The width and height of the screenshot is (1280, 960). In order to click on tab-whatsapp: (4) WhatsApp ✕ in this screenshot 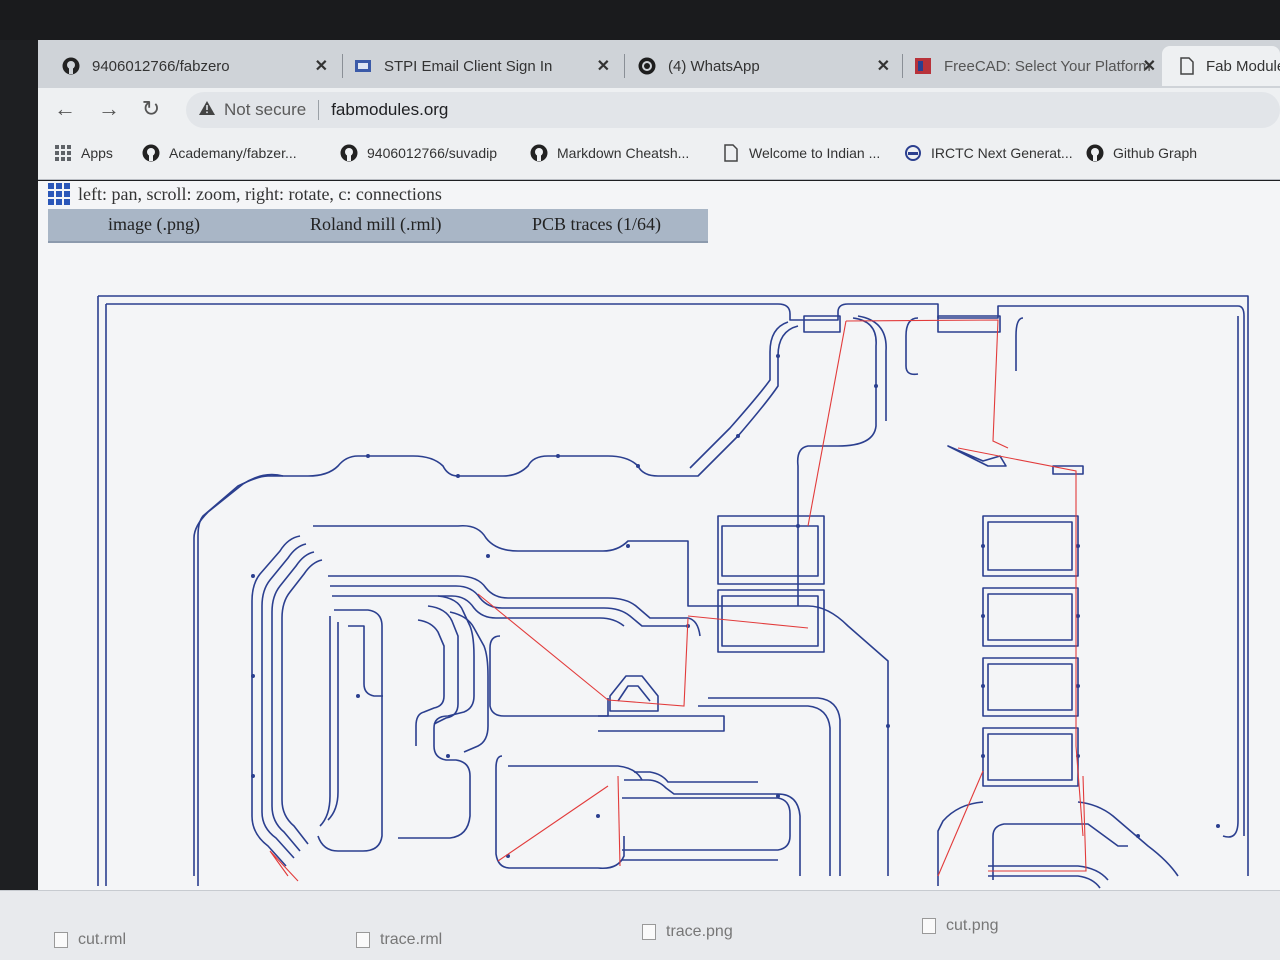, I will do `click(757, 66)`.